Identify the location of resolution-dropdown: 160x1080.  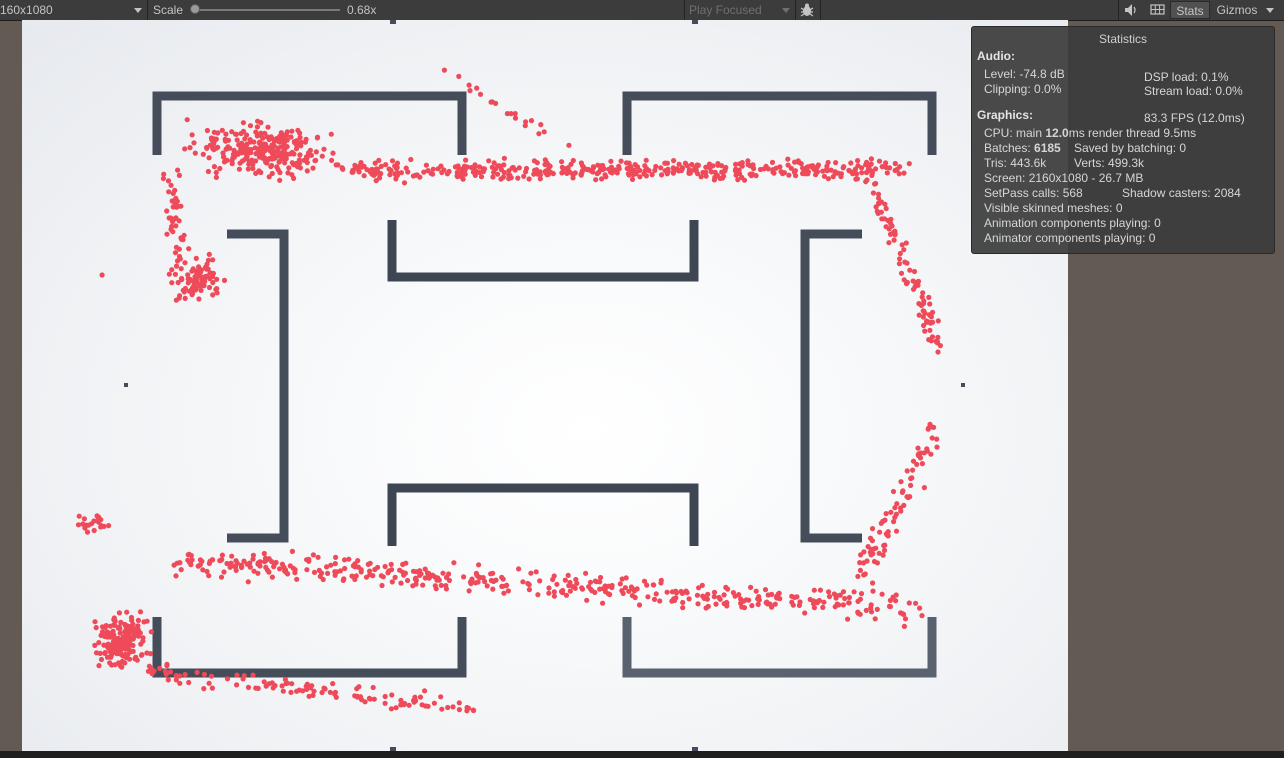
(26, 10).